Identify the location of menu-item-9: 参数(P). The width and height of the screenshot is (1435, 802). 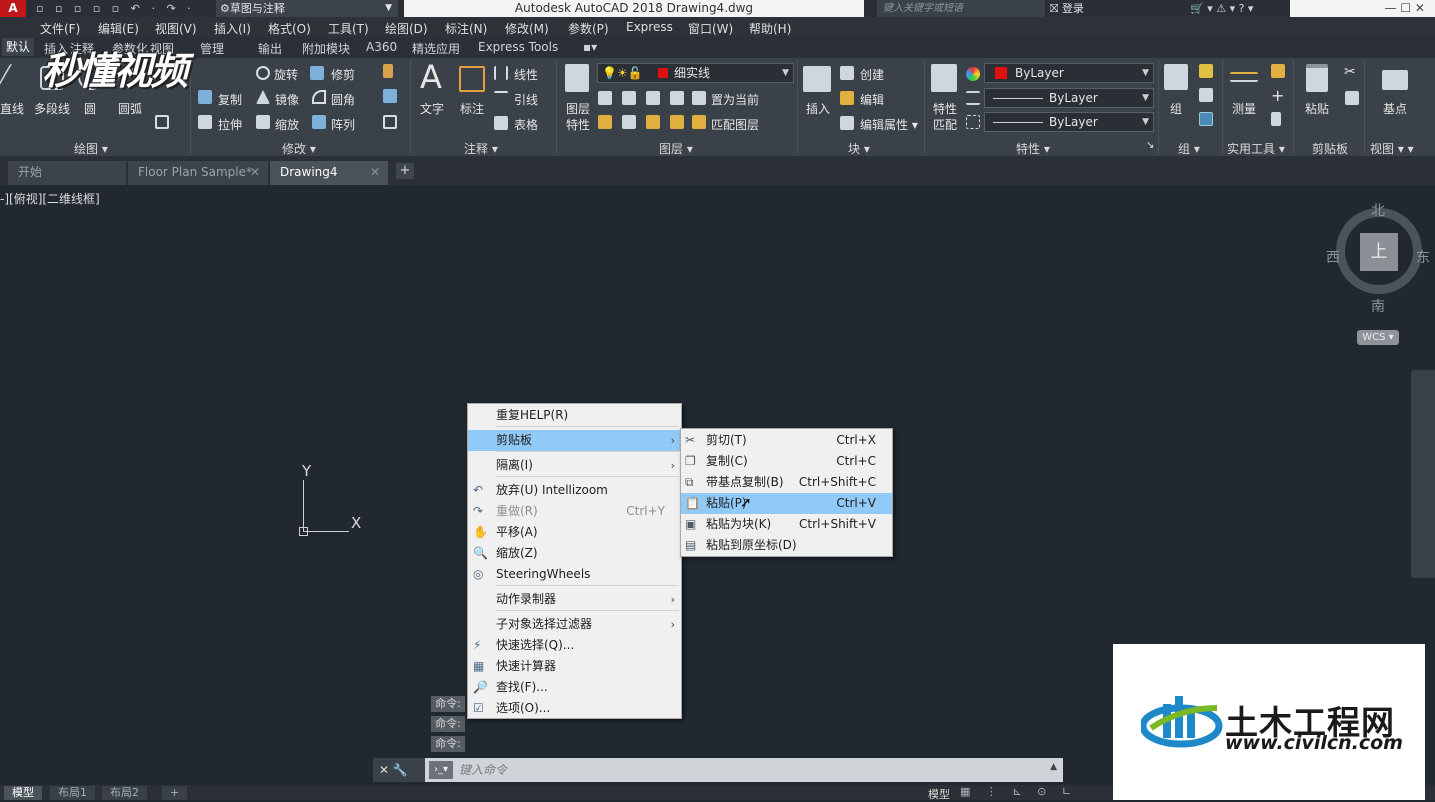
(588, 28).